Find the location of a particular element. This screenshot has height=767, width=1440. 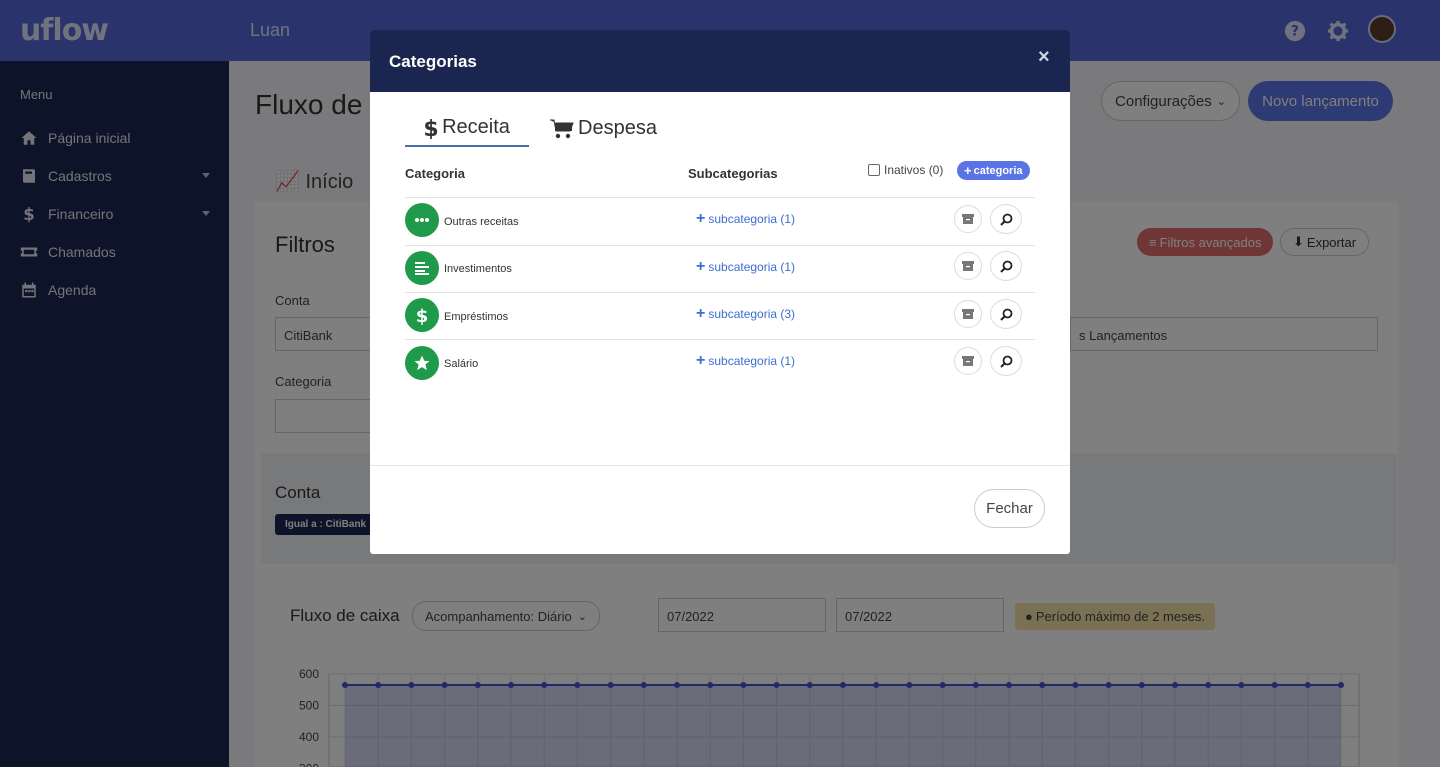

shopping-cart-icon is located at coordinates (562, 128).